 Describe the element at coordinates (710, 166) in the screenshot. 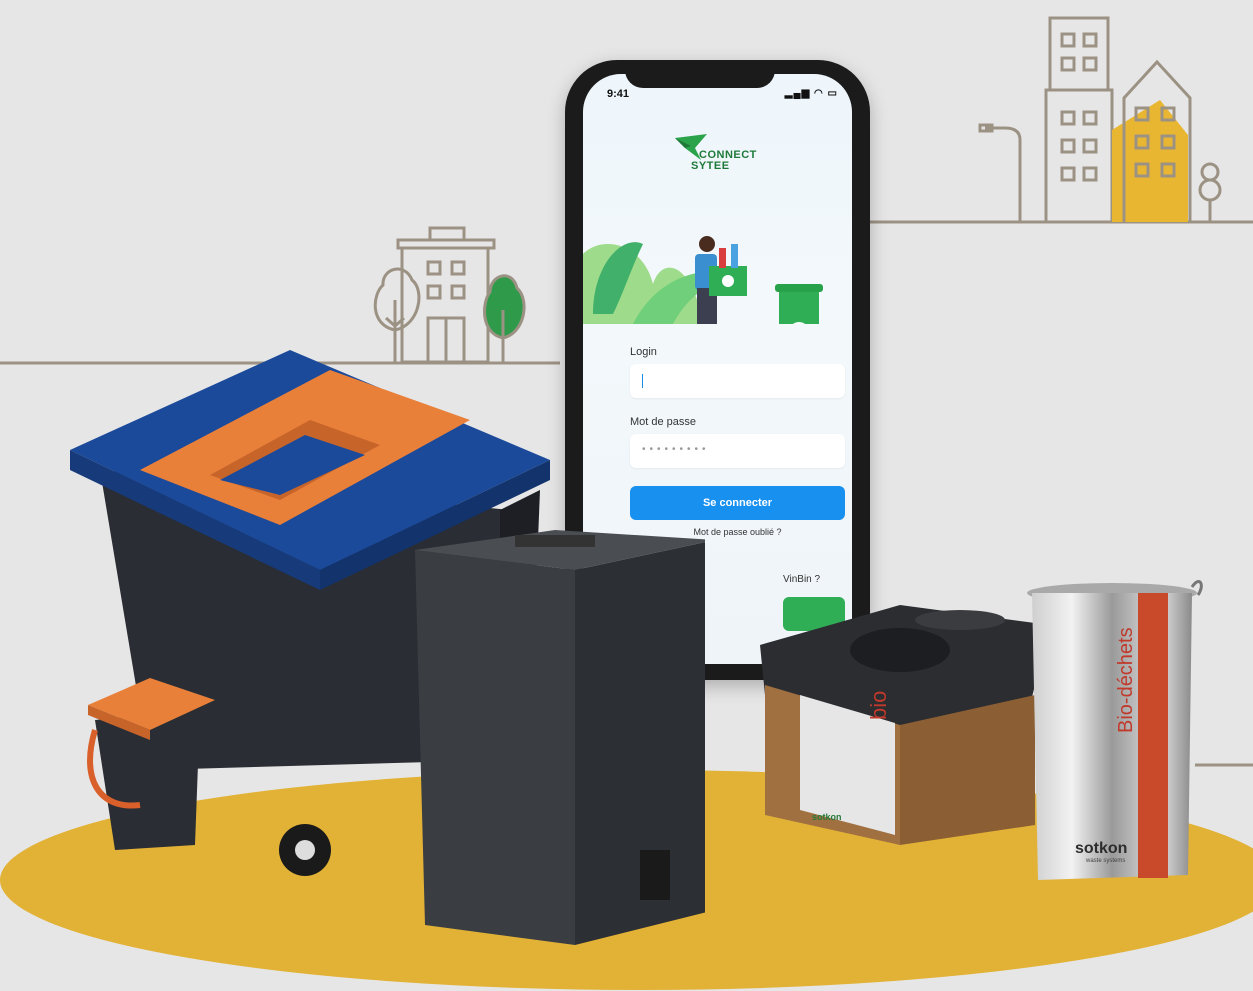

I see `app-name-line2: SYTEE` at that location.